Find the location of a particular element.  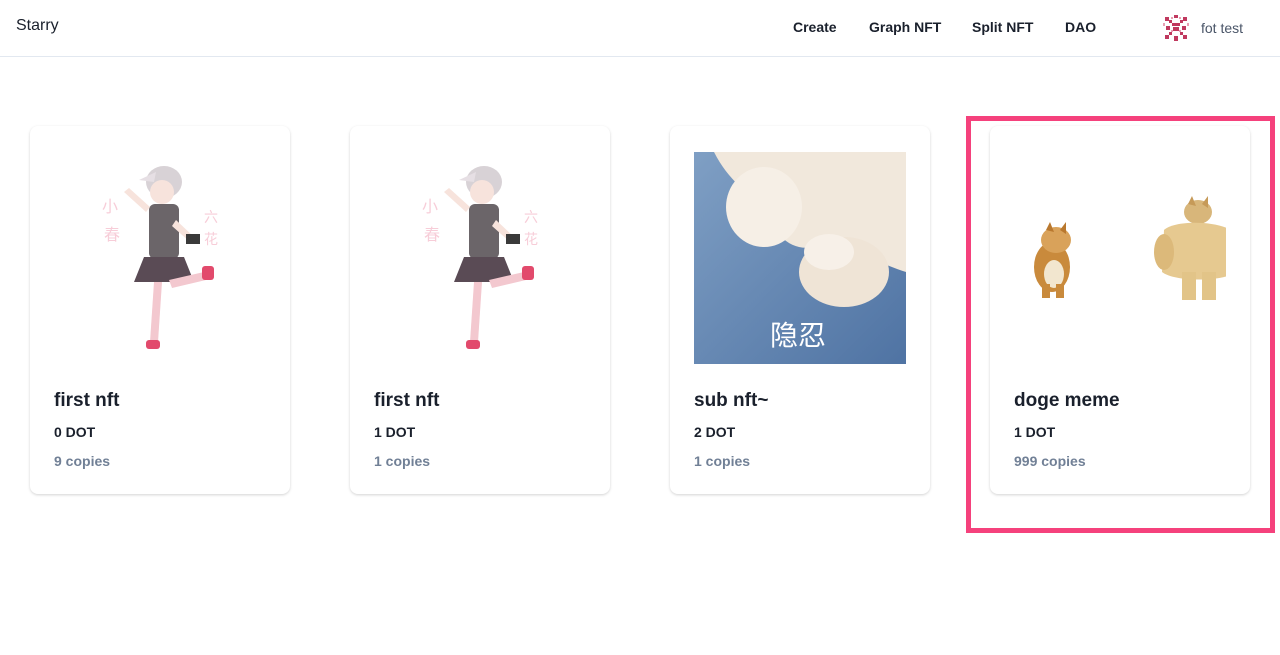

nft-card: doge meme 1 DOT 999 copies is located at coordinates (1120, 310).